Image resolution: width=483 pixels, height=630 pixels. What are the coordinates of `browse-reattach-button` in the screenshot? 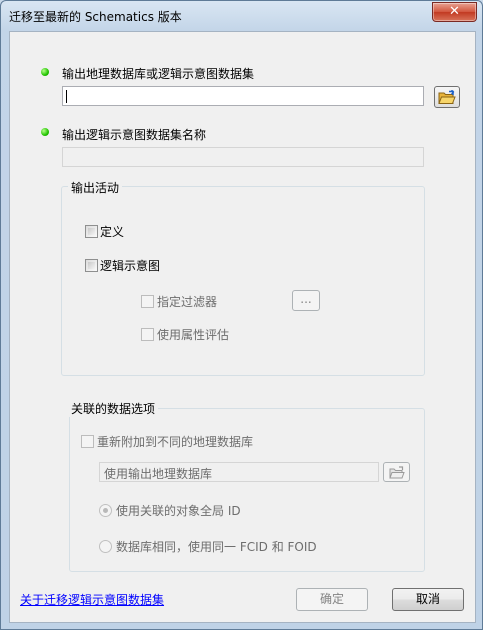 It's located at (396, 472).